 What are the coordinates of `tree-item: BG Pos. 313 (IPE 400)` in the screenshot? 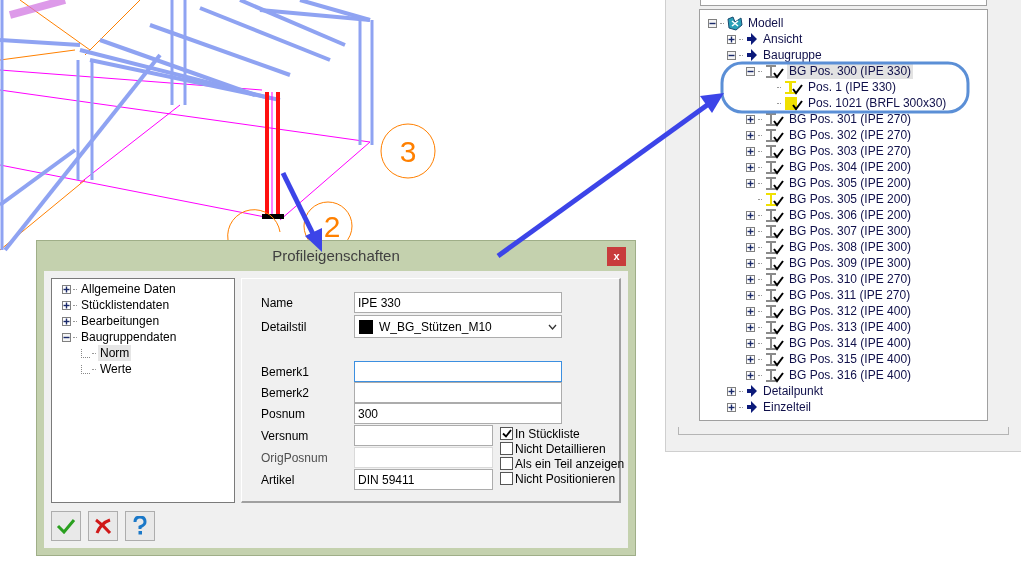 It's located at (850, 327).